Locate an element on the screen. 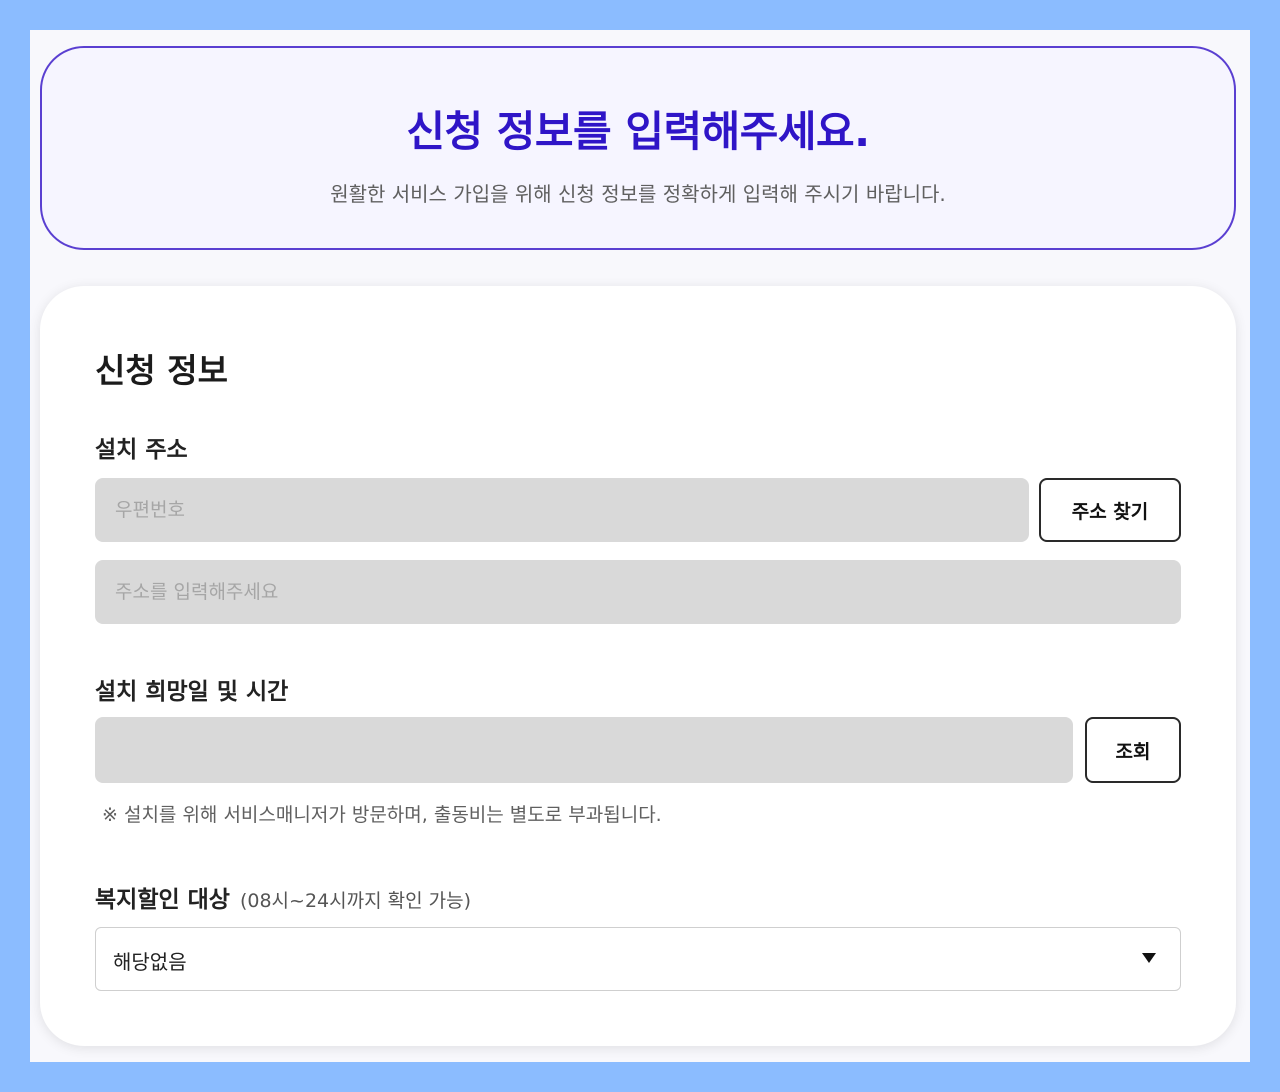 This screenshot has width=1280, height=1092. address-search-button: 주소 찾기 is located at coordinates (1110, 510).